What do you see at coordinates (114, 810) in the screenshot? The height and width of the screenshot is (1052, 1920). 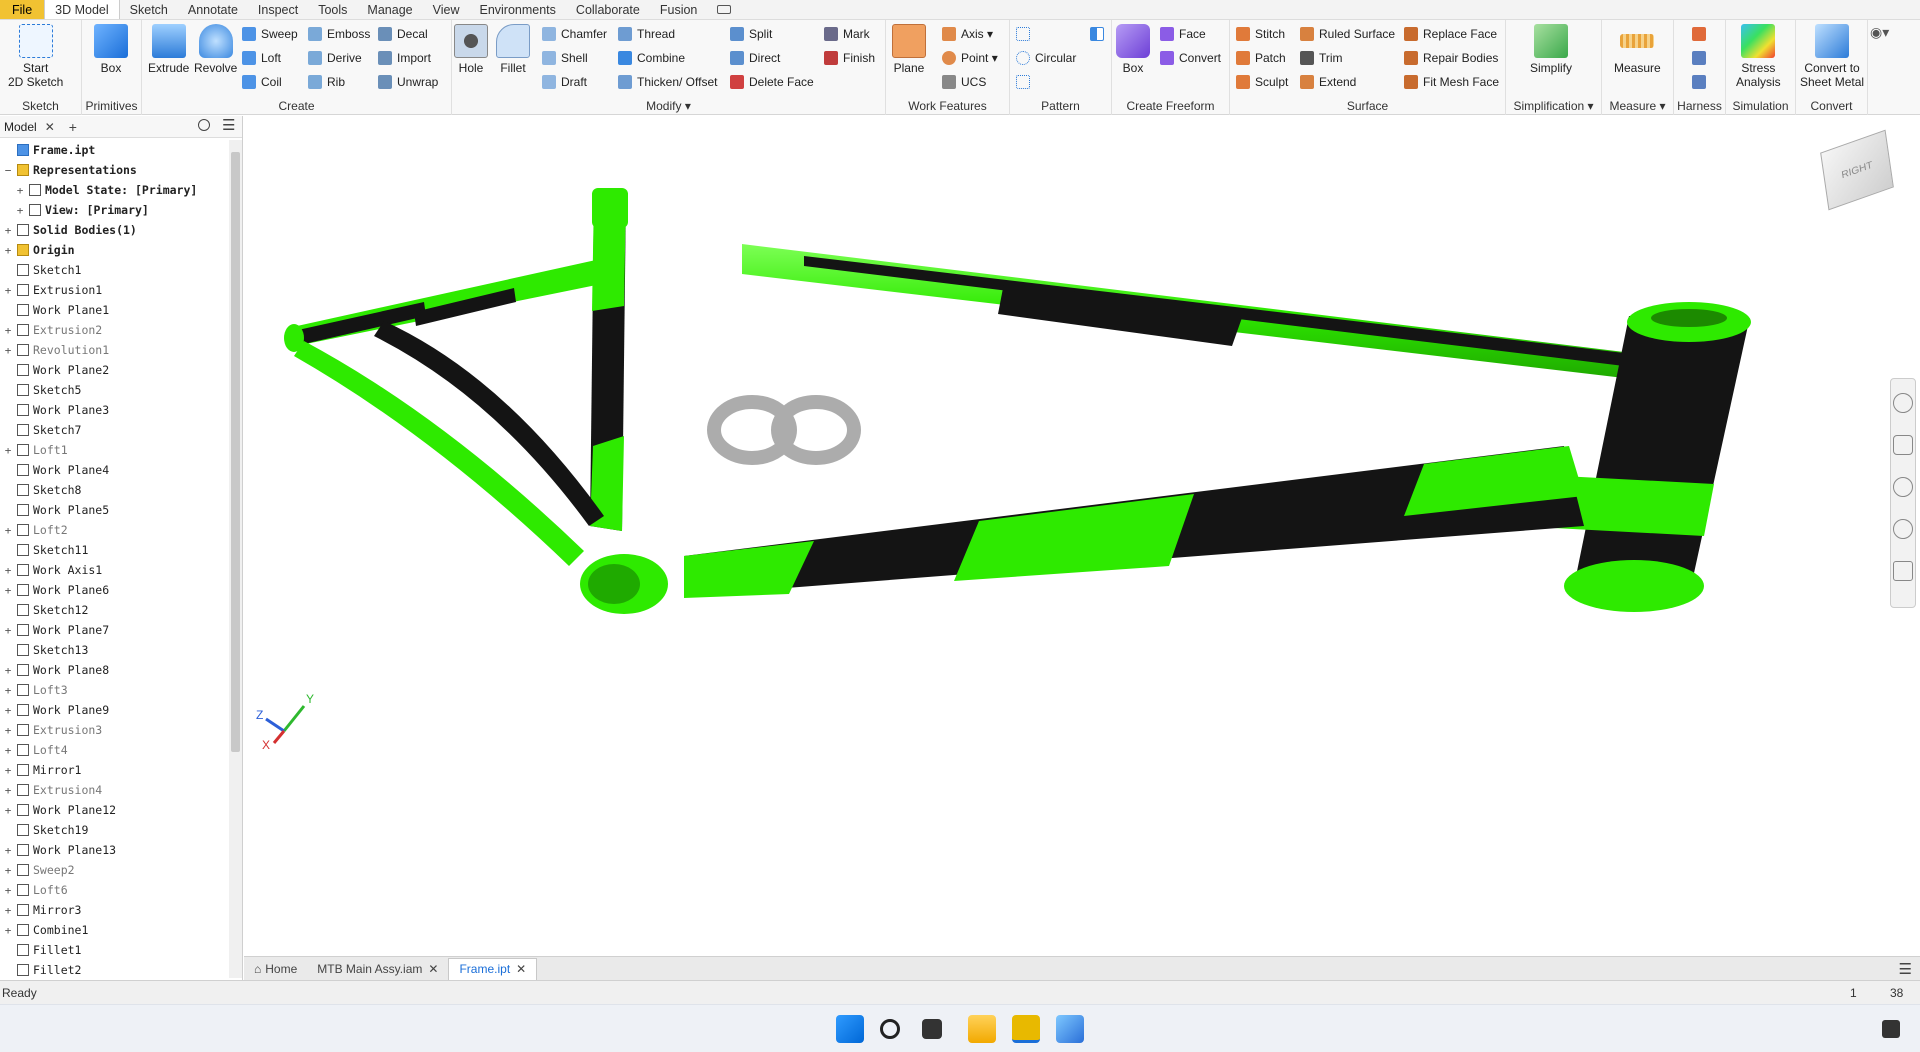 I see `tree-node: + Work Plane12` at bounding box center [114, 810].